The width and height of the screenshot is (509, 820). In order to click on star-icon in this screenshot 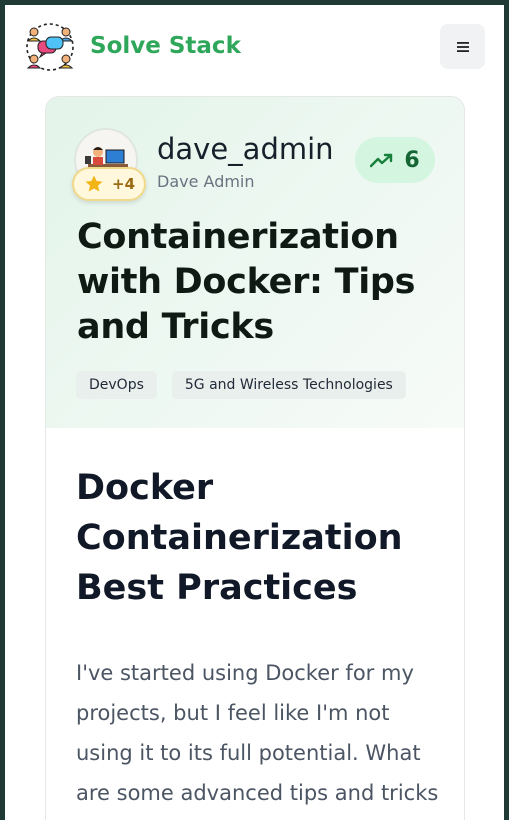, I will do `click(94, 183)`.